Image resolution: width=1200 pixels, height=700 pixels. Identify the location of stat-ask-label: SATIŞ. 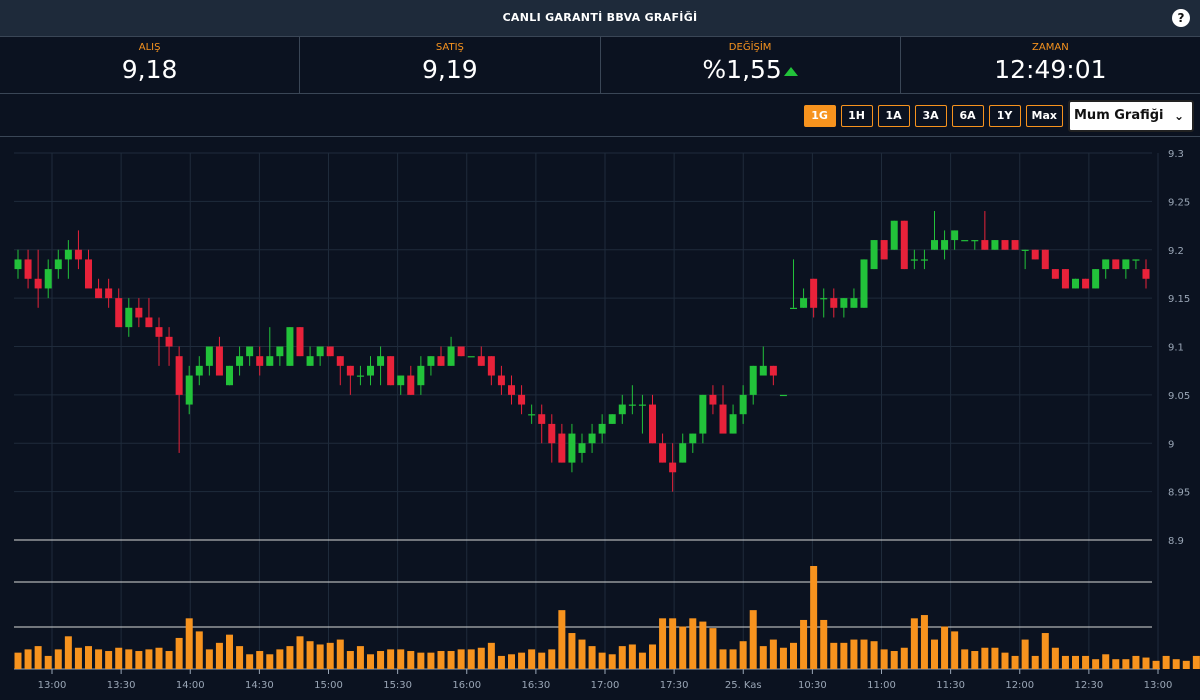
(449, 47).